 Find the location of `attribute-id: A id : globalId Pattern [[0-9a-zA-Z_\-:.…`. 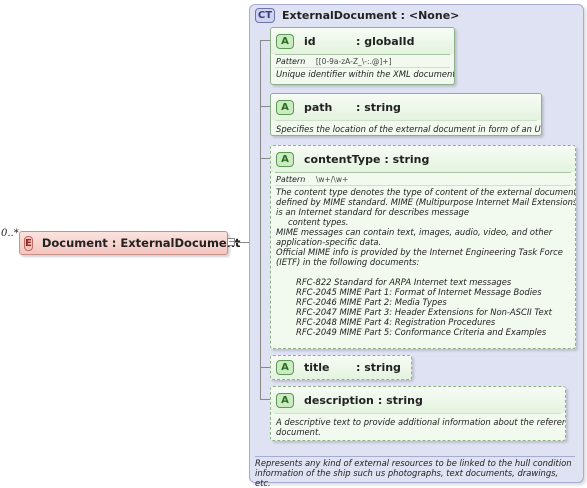

attribute-id: A id : globalId Pattern [[0-9a-zA-Z_\-:.… is located at coordinates (362, 56).